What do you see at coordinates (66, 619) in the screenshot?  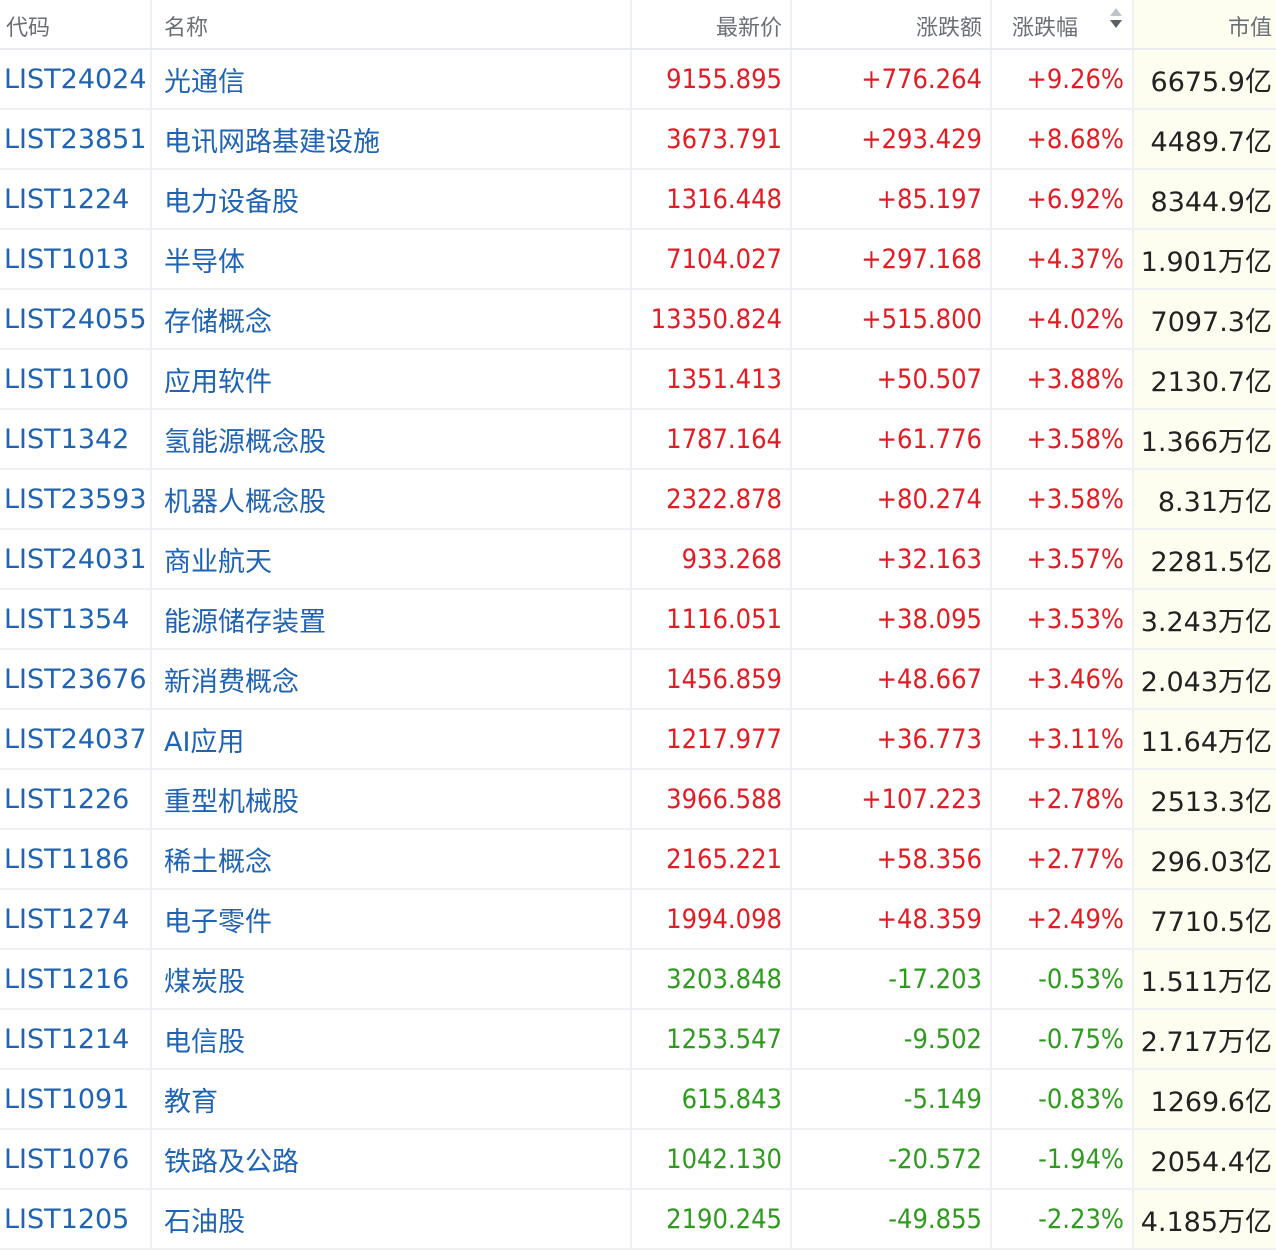 I see `sector-code-link: LIST1354` at bounding box center [66, 619].